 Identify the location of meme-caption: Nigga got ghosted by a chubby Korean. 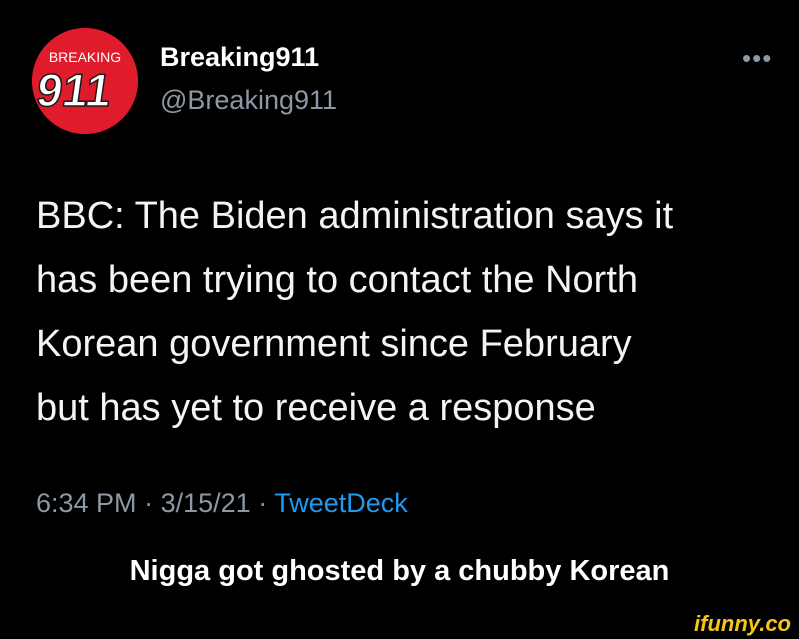
(399, 571).